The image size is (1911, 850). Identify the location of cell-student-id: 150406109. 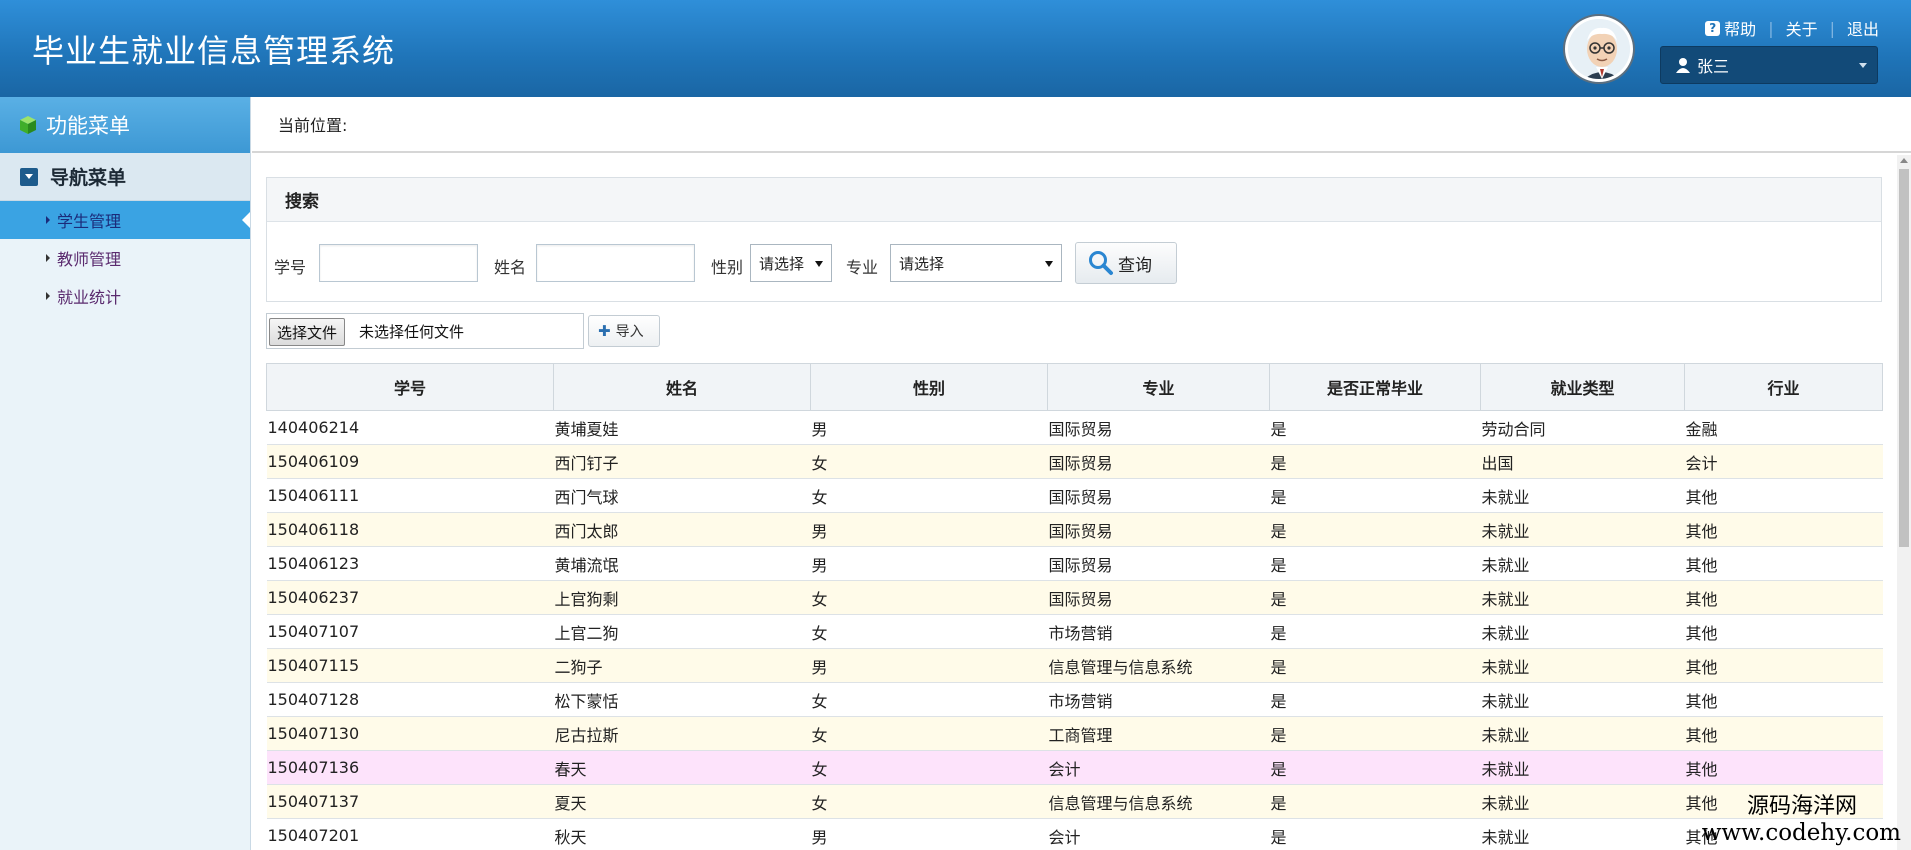
(410, 461).